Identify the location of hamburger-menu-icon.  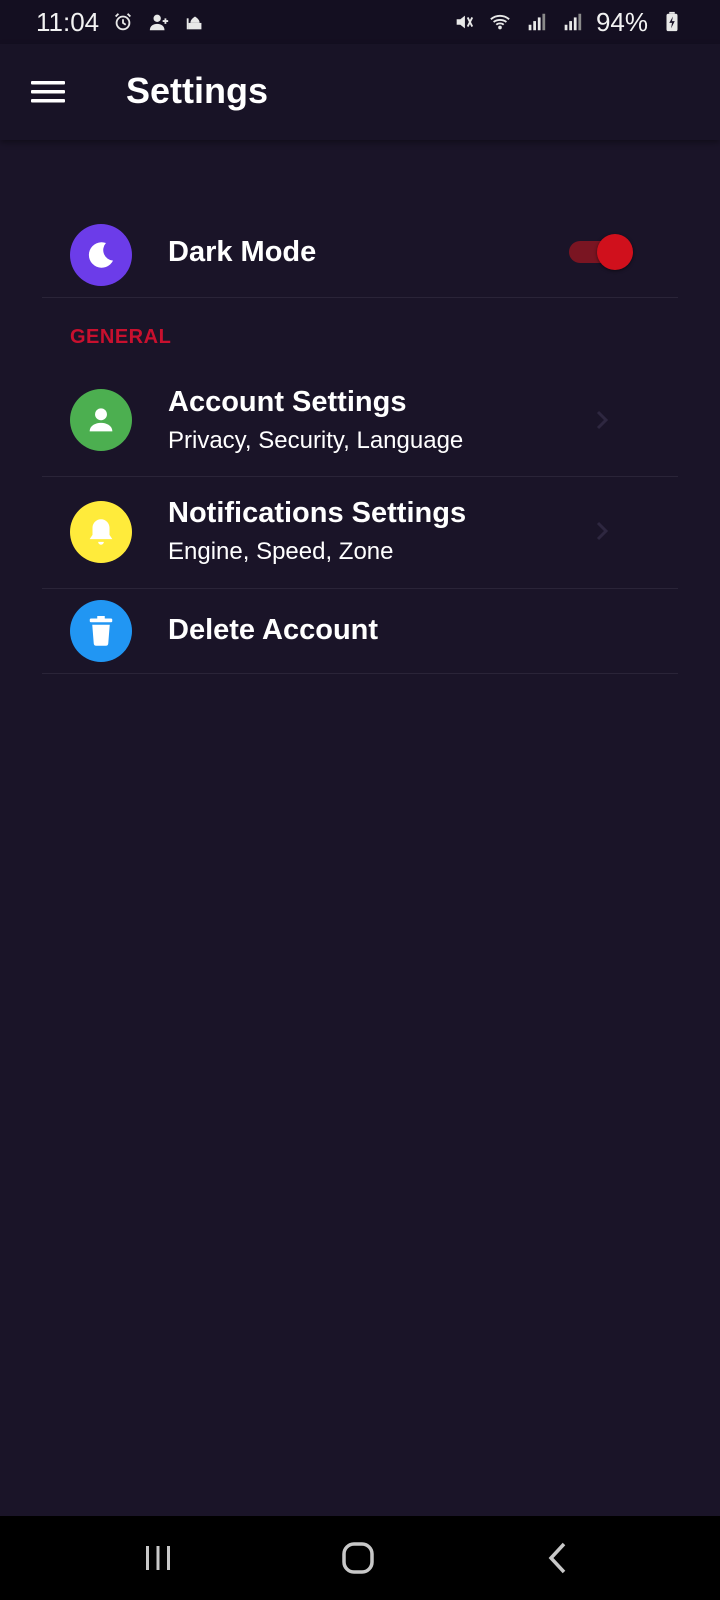
(48, 92).